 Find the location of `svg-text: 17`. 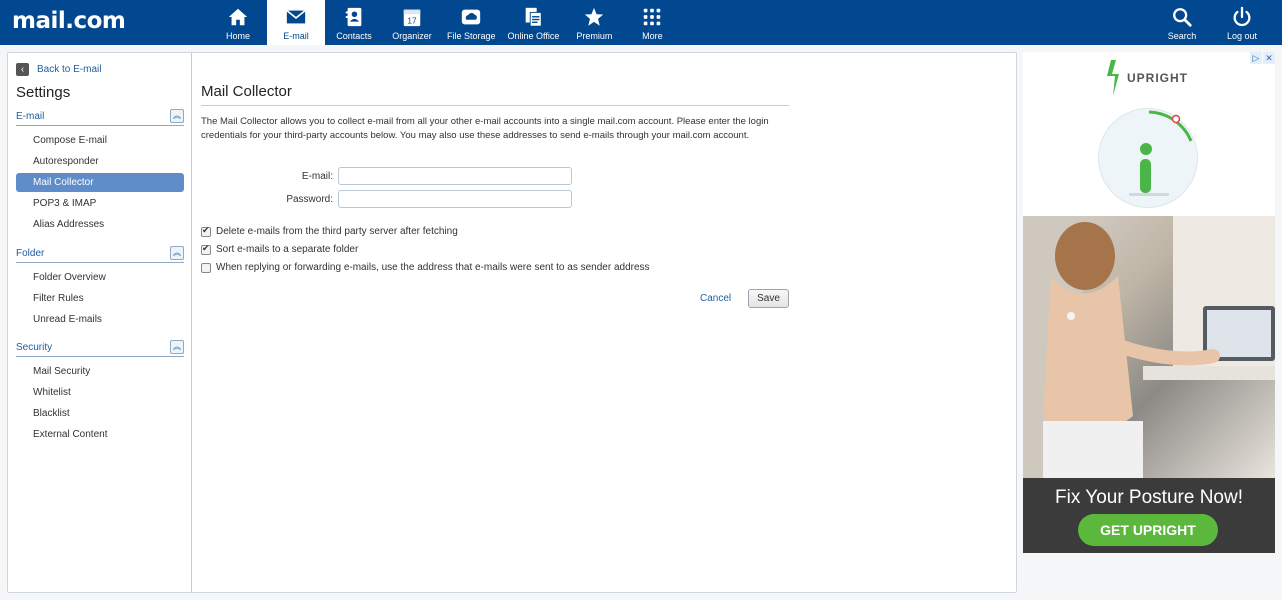

svg-text: 17 is located at coordinates (412, 20).